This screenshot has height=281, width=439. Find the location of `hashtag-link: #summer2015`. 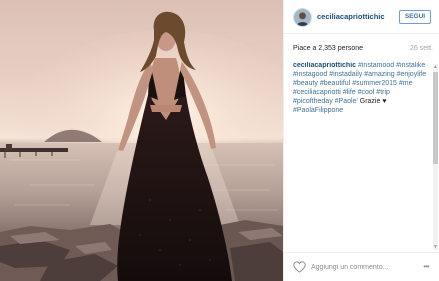

hashtag-link: #summer2015 is located at coordinates (374, 83).